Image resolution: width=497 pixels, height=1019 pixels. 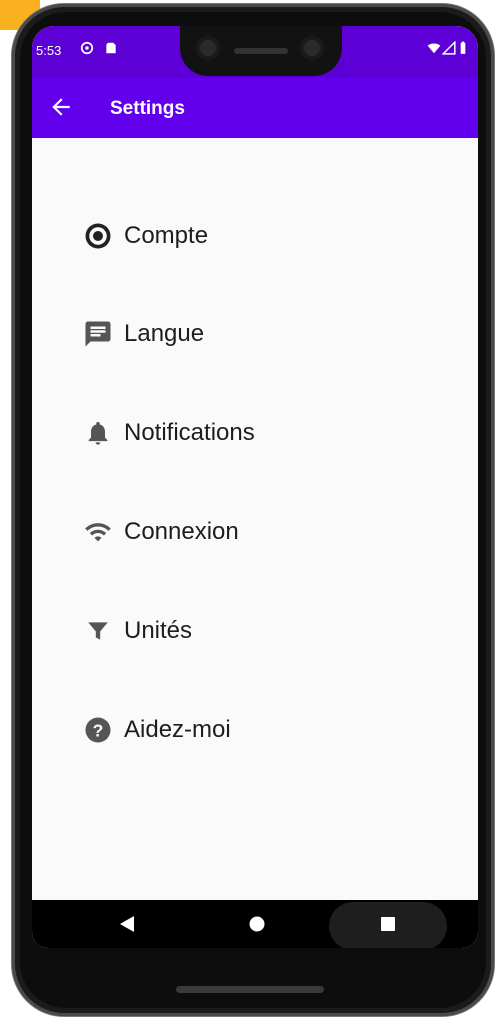 What do you see at coordinates (181, 531) in the screenshot?
I see `setting-label: Connexion` at bounding box center [181, 531].